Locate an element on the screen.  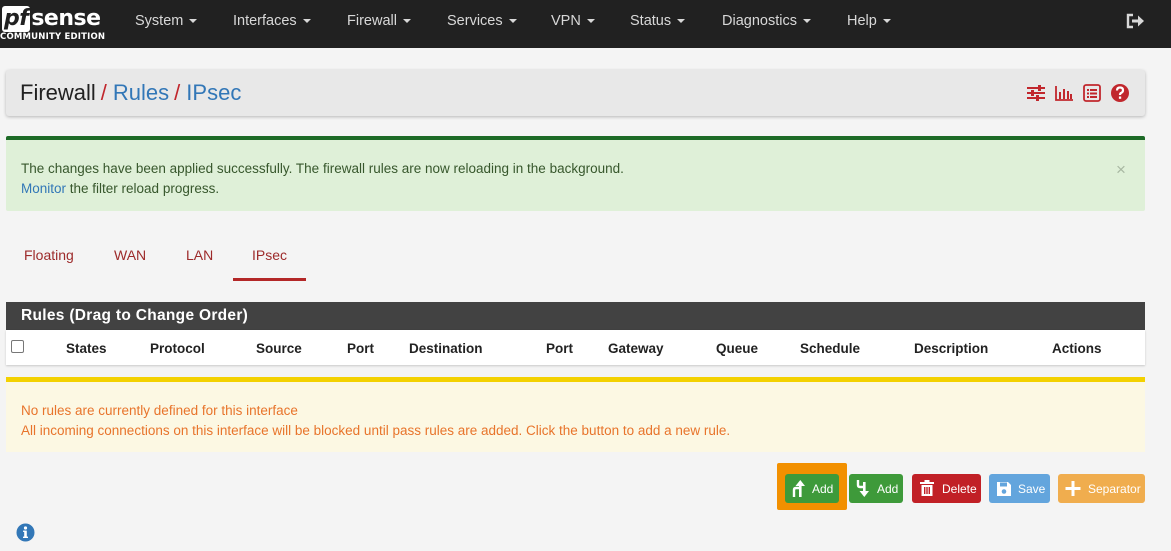
add-rule-bottom-button: Add is located at coordinates (876, 488).